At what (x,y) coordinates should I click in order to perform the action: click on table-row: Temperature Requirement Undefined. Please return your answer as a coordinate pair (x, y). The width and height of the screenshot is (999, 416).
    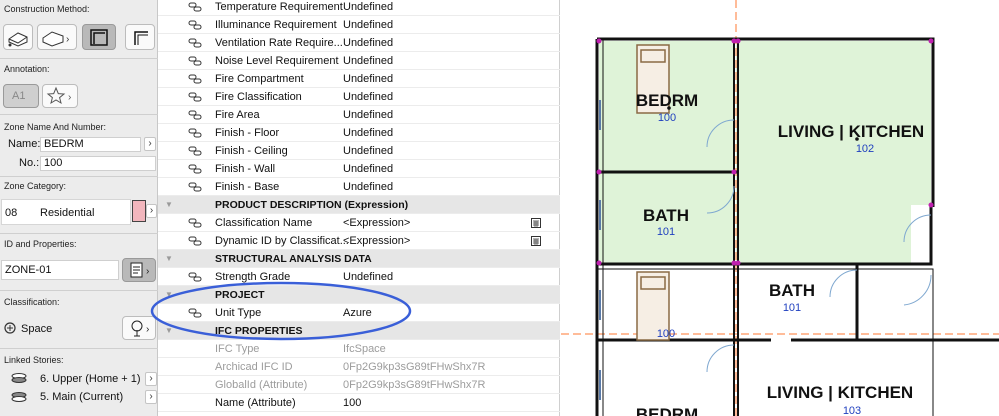
    Looking at the image, I should click on (359, 8).